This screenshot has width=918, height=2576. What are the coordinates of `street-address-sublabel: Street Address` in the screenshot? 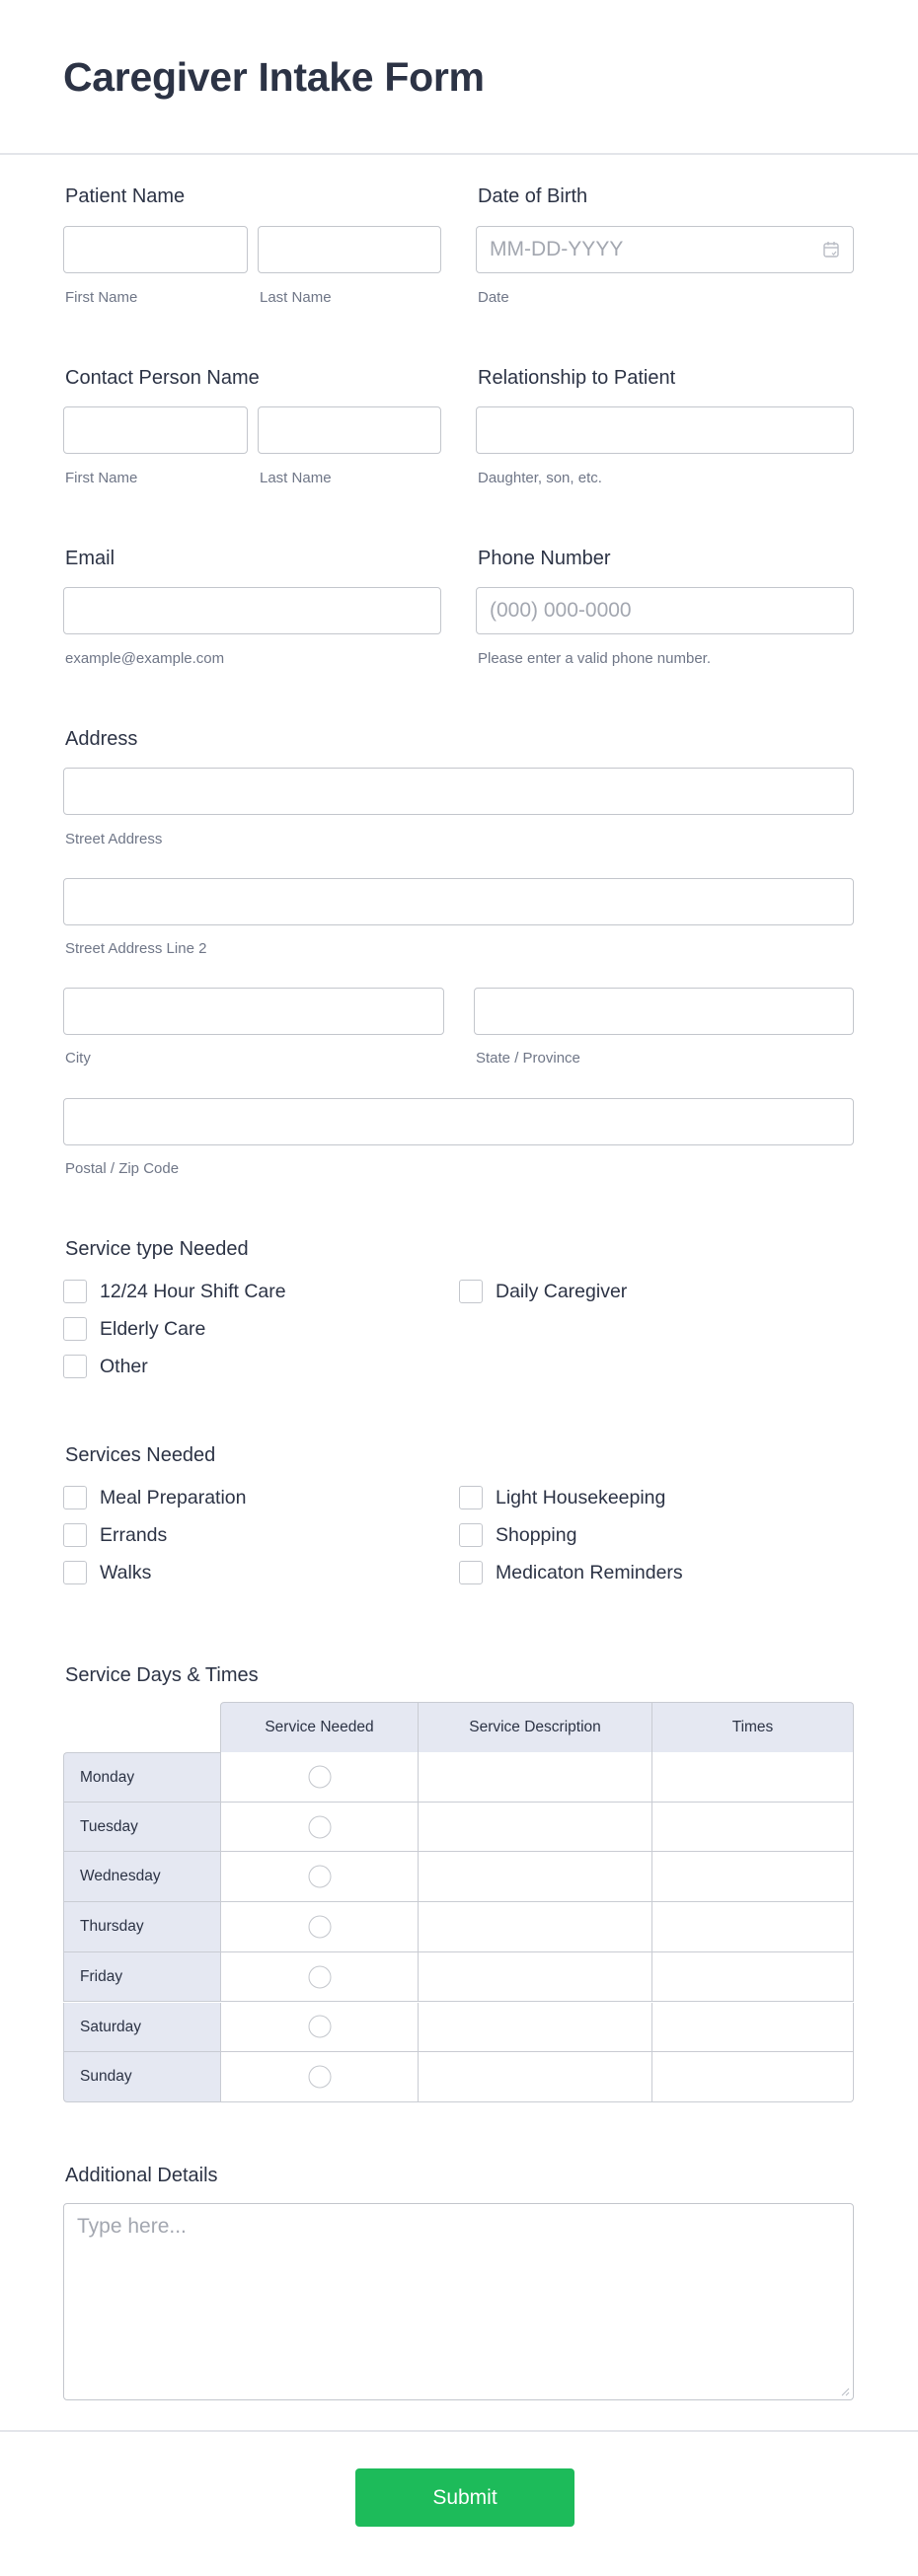 It's located at (114, 839).